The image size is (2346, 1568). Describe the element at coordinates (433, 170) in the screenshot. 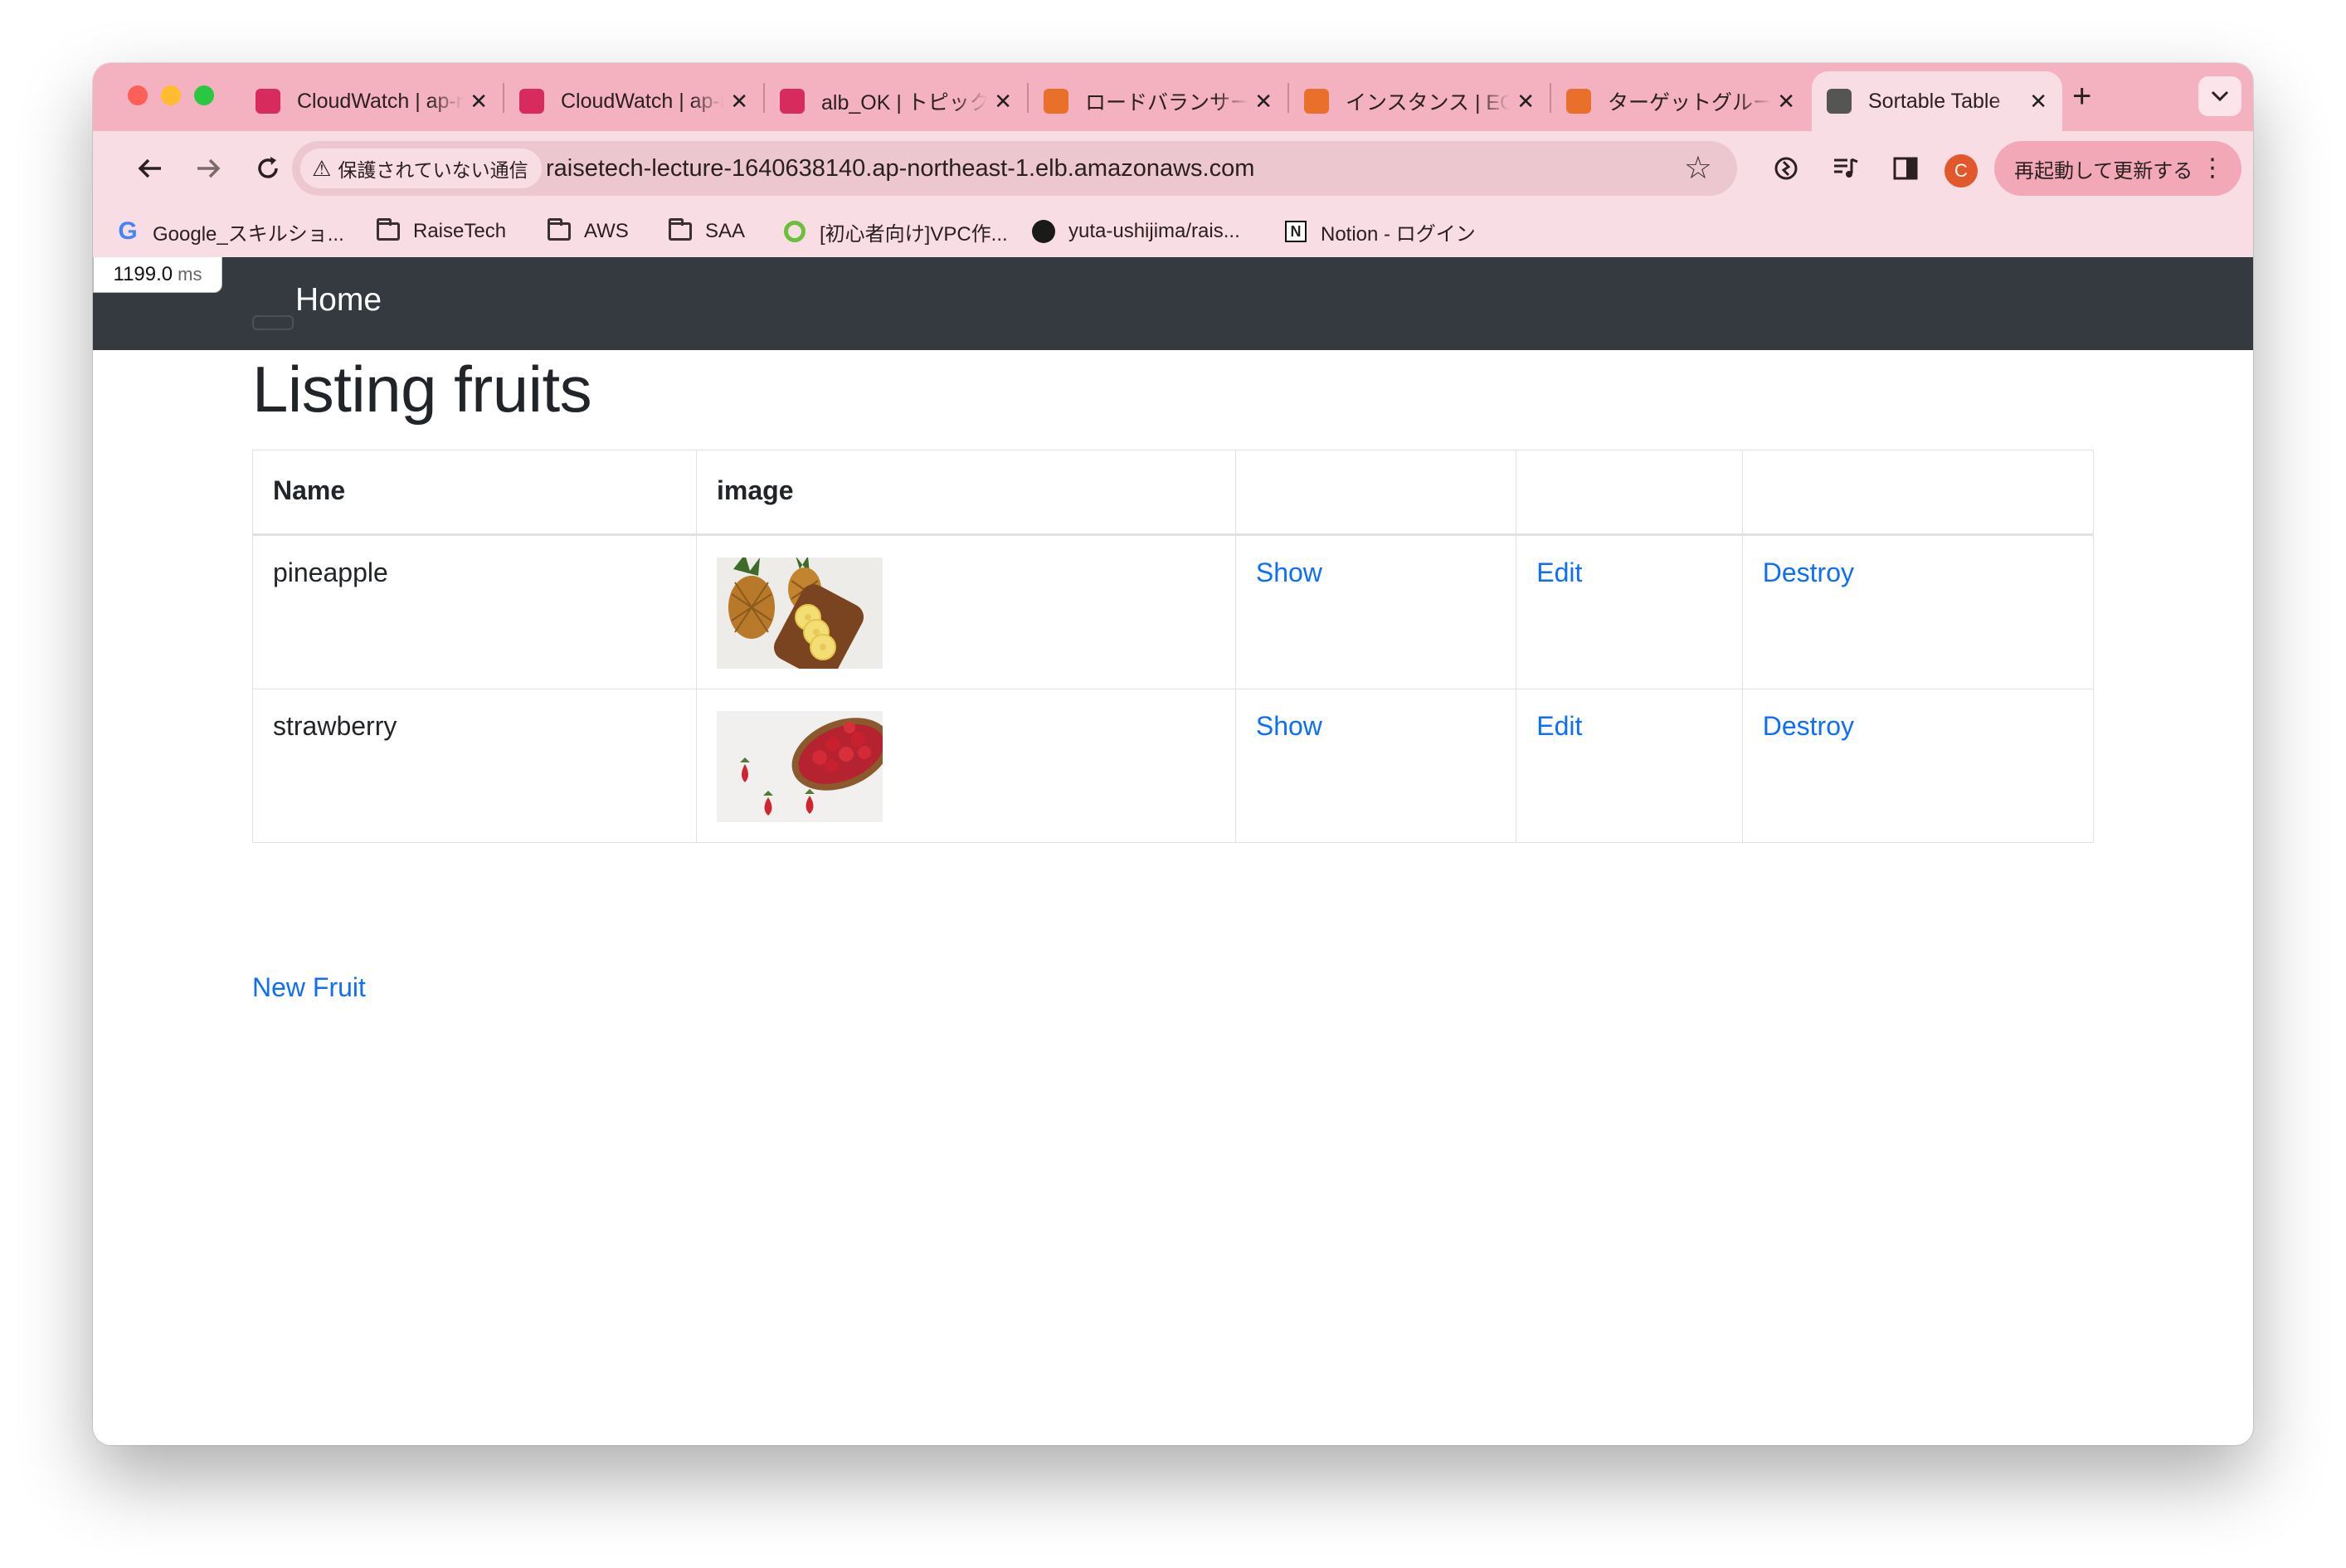

I see `security-label: 保護されていない通信` at that location.